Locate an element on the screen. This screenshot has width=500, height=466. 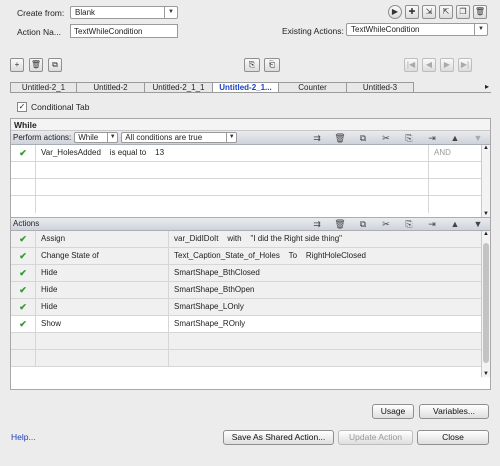
tab-untitled-2-1: Untitled-2_1 is located at coordinates (43, 87).